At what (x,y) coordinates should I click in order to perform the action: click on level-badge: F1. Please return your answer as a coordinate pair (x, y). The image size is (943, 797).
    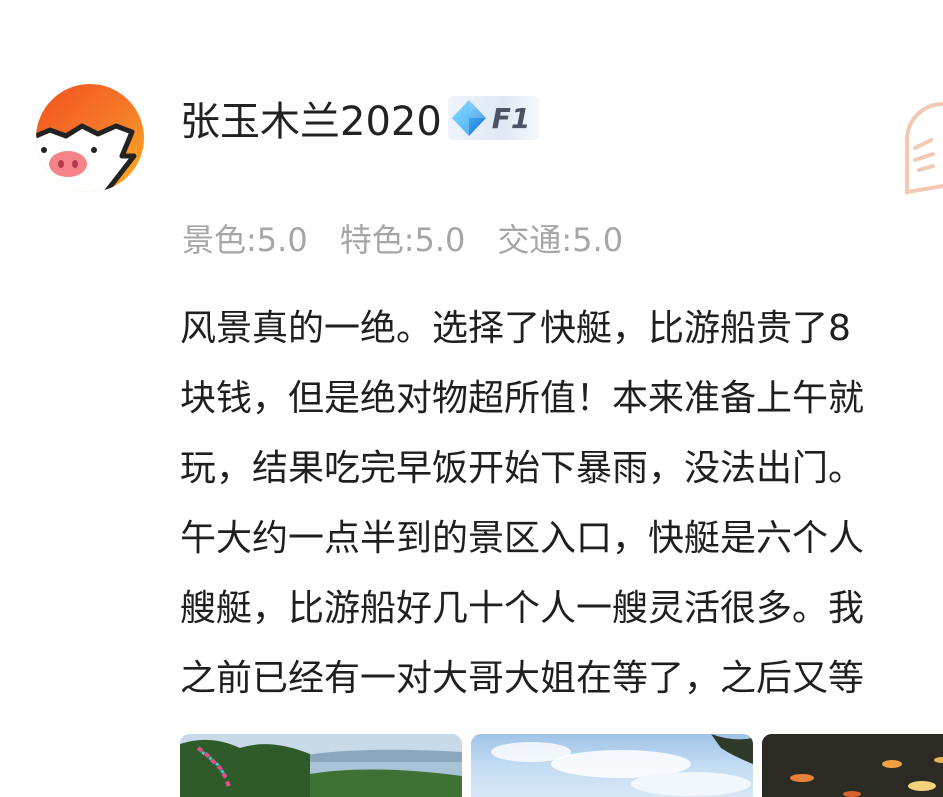
    Looking at the image, I should click on (494, 118).